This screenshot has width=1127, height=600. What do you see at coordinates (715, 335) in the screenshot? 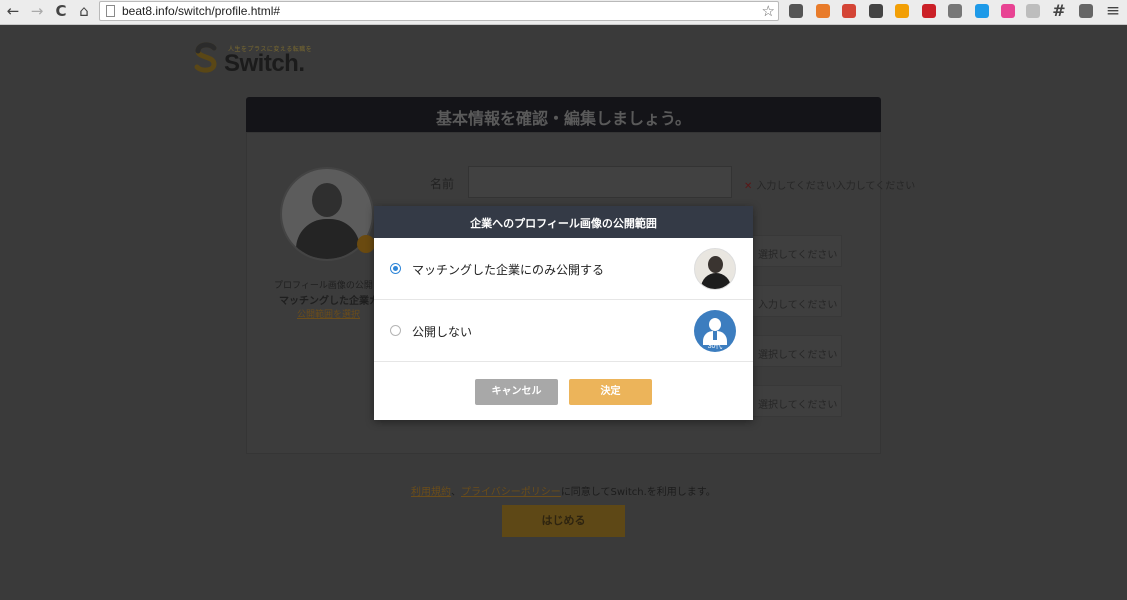
I see `silhouette-tie` at bounding box center [715, 335].